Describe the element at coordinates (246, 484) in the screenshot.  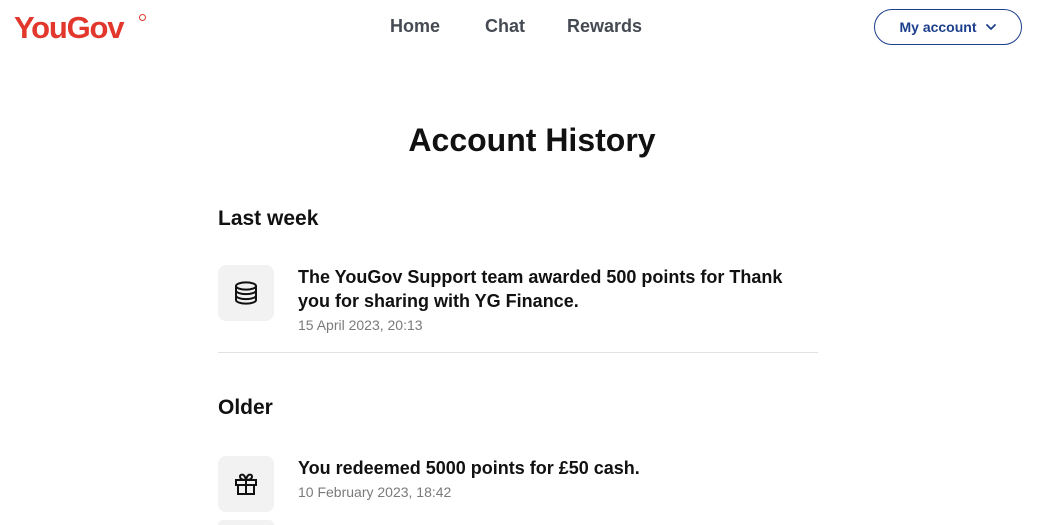
I see `gift-icon` at that location.